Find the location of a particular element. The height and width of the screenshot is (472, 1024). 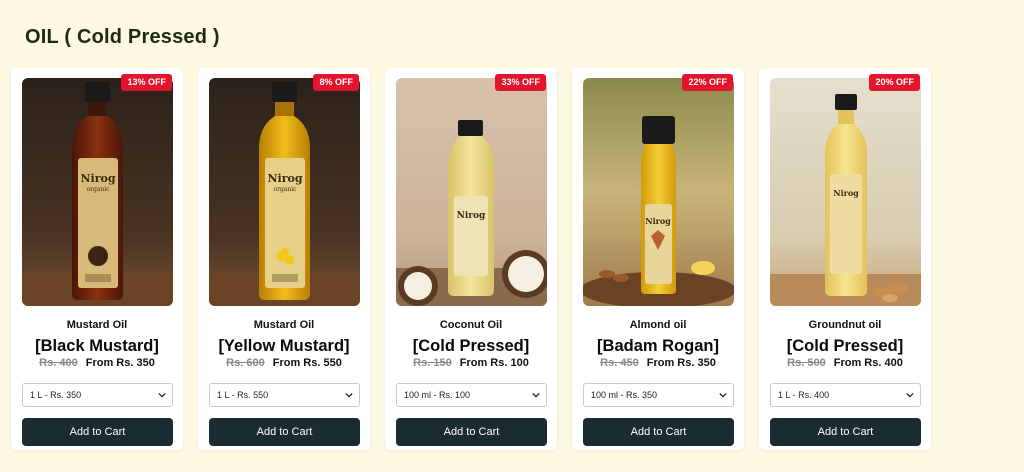

sale-price: From Rs. 550 is located at coordinates (307, 363).